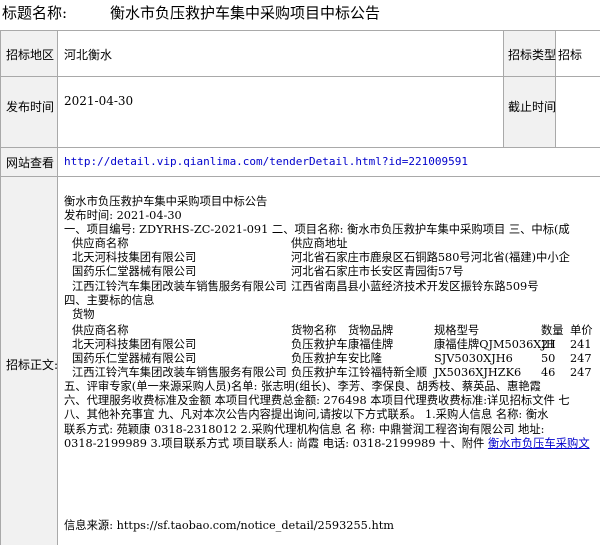  What do you see at coordinates (35, 13) in the screenshot?
I see `title-label: 标题名称:` at bounding box center [35, 13].